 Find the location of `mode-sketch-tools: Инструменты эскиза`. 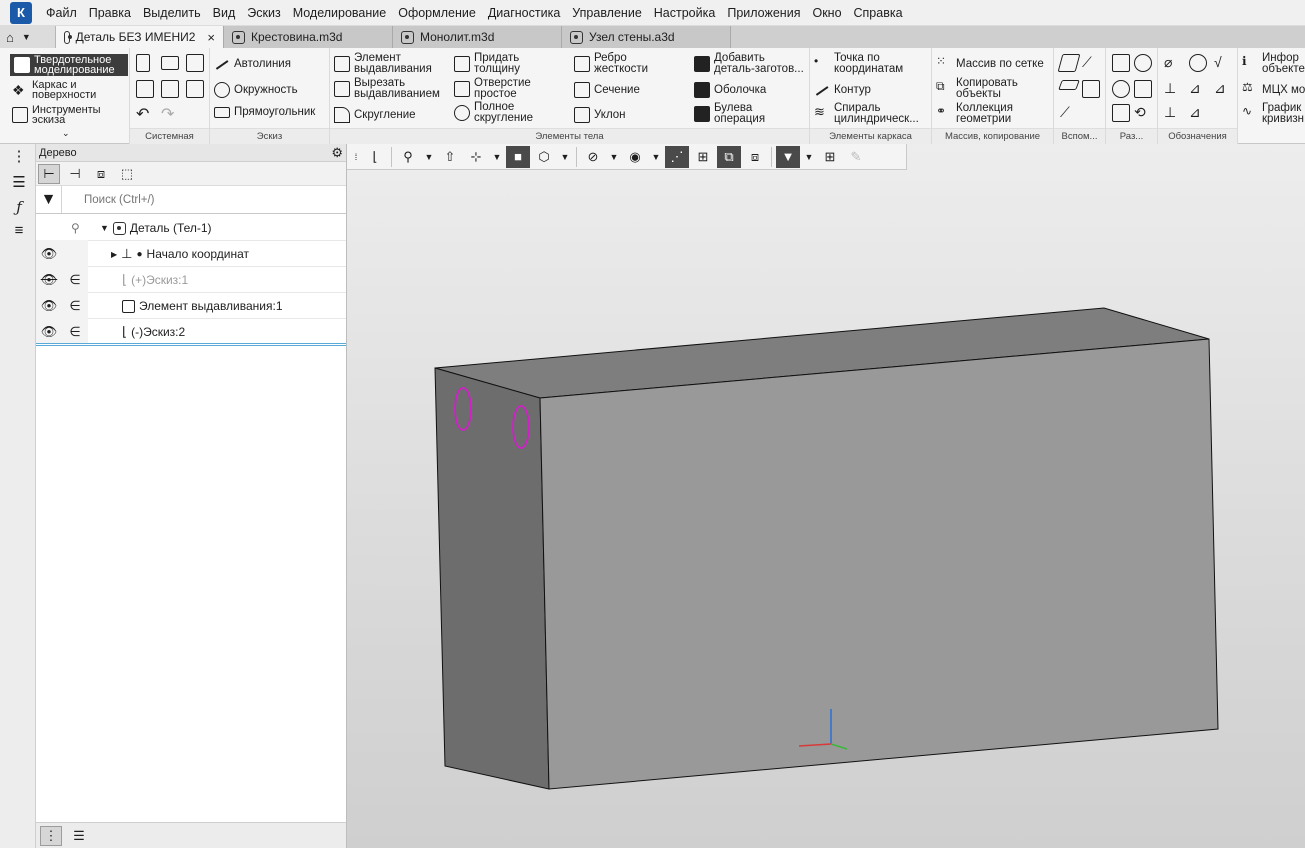

mode-sketch-tools: Инструменты эскиза is located at coordinates (62, 115).